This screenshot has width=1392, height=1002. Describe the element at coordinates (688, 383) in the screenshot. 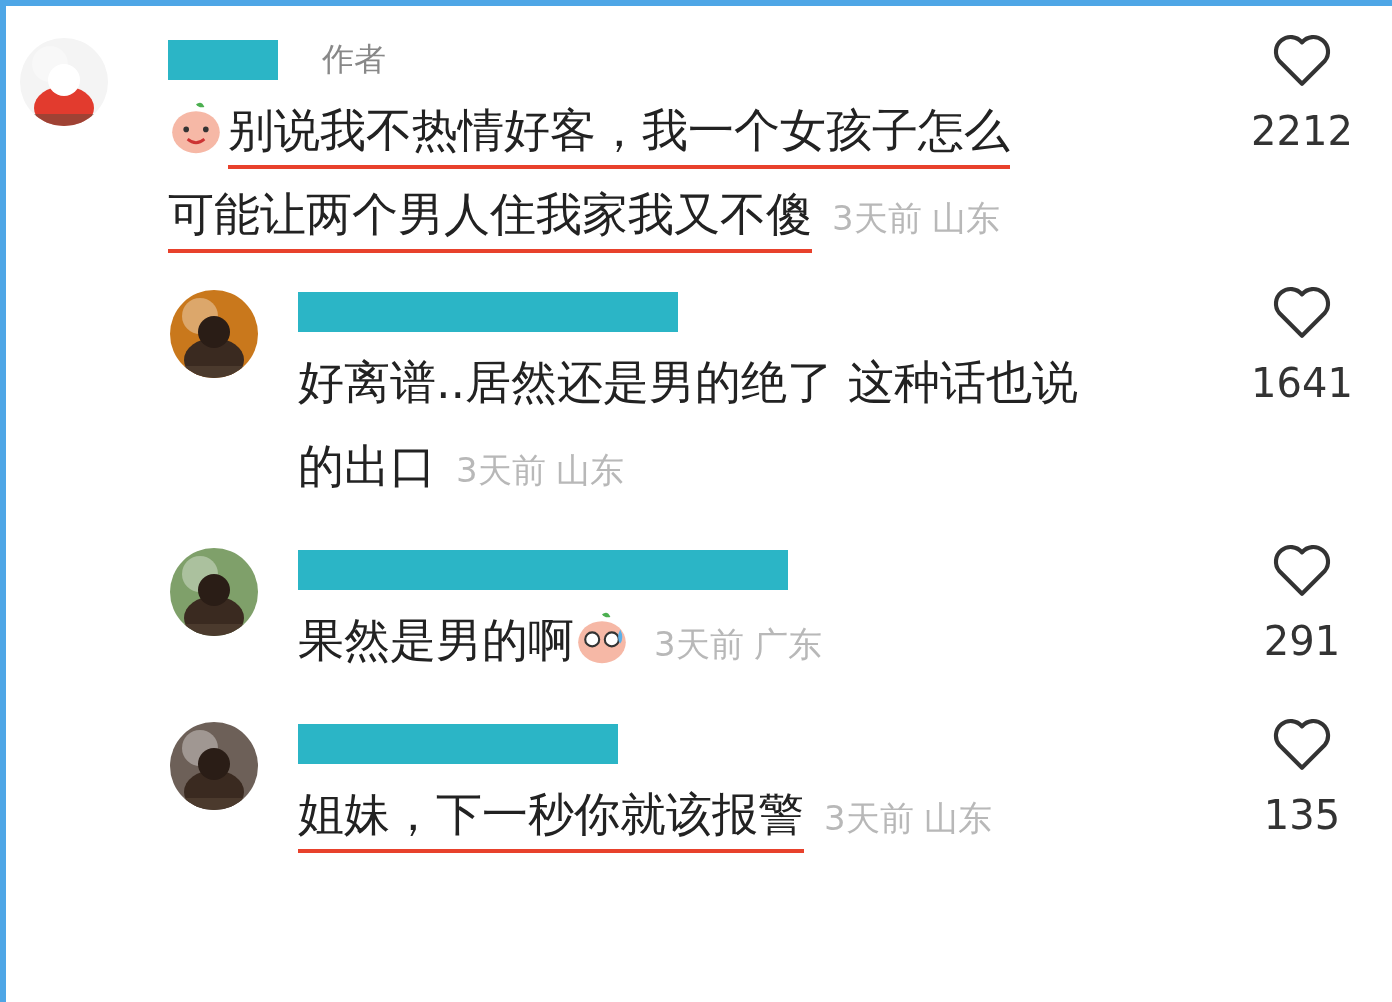

I see `comment-text: 好离谱..居然还是男的绝了 这种话也说` at that location.